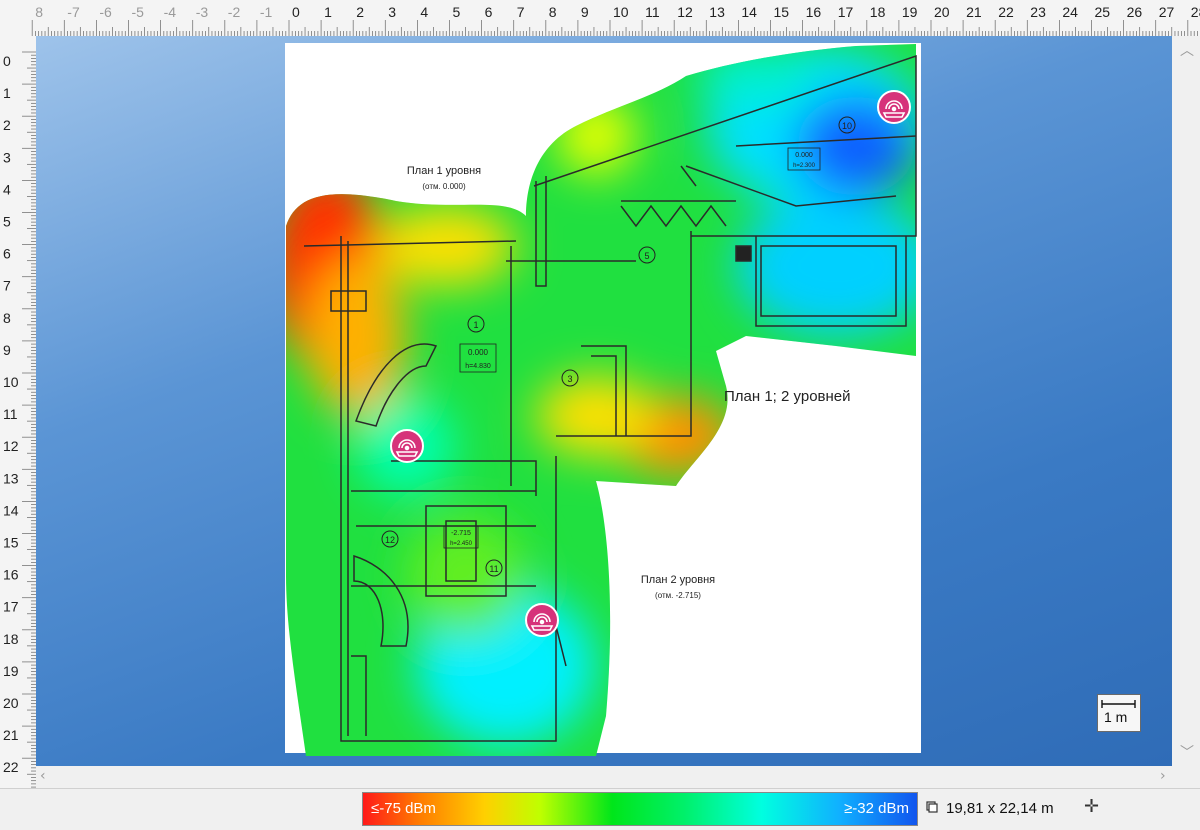 Image resolution: width=1200 pixels, height=830 pixels. I want to click on ruler-label-left: 11, so click(10, 414).